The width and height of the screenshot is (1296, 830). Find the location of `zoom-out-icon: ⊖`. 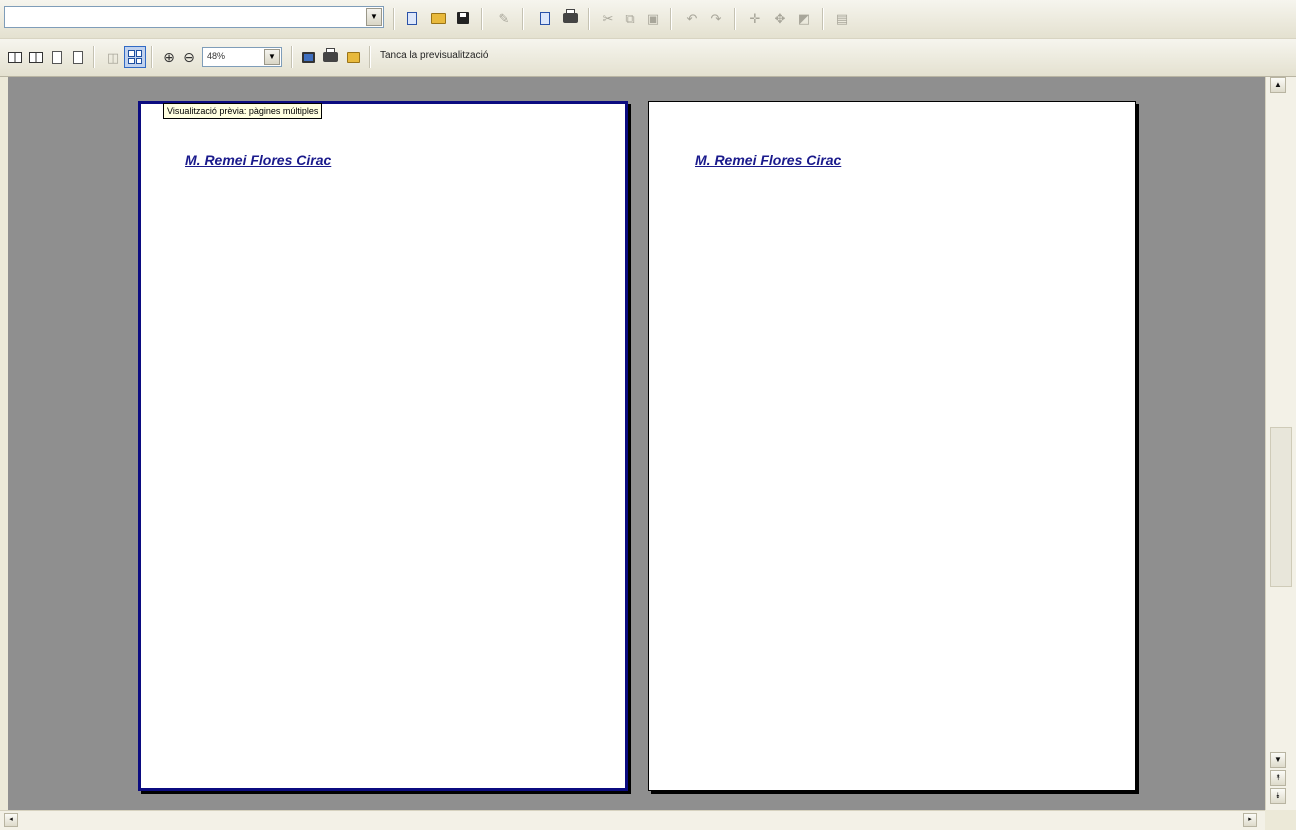

zoom-out-icon: ⊖ is located at coordinates (189, 57).